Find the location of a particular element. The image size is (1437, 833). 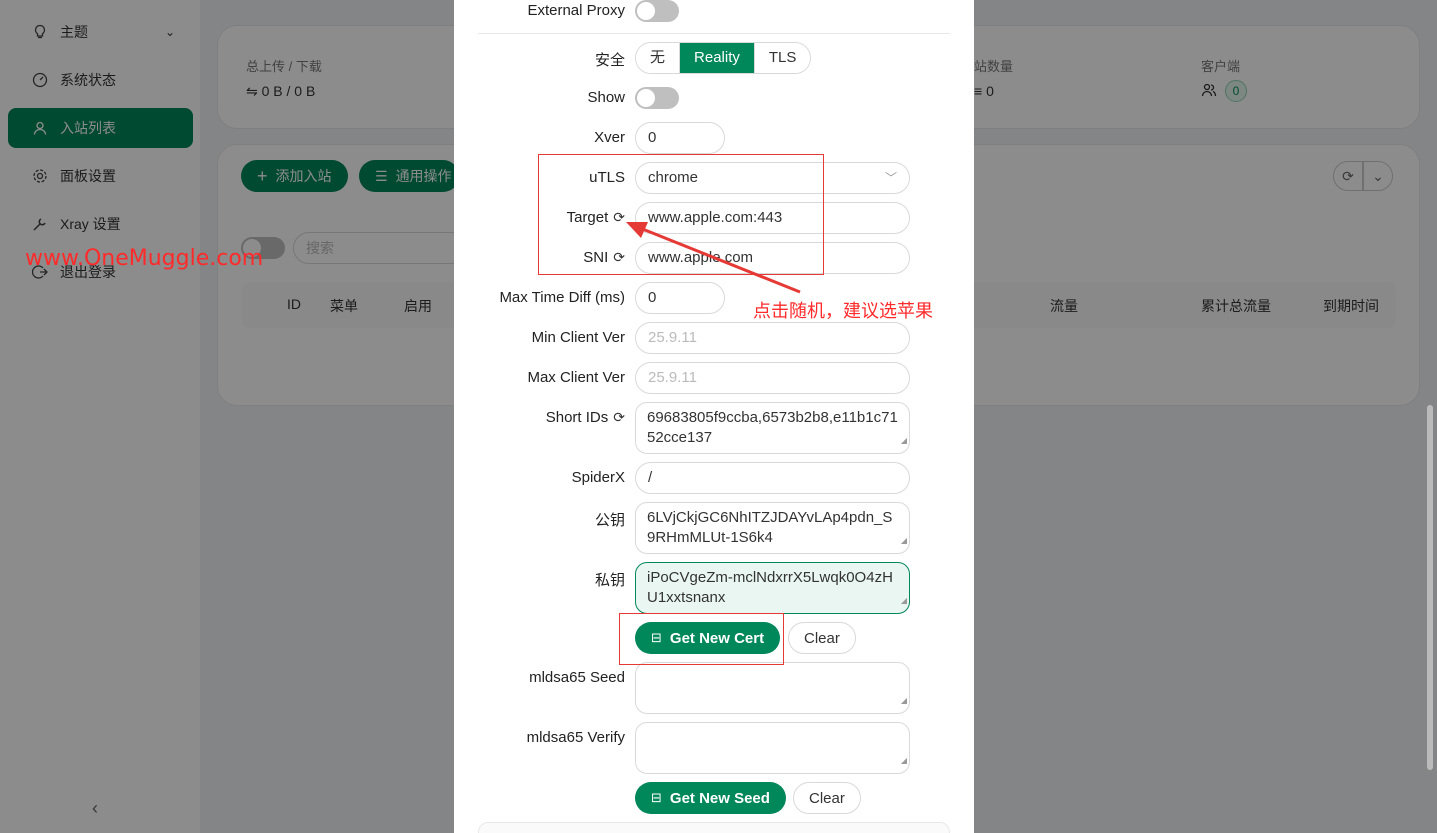

annotation-arrow is located at coordinates (713, 258).